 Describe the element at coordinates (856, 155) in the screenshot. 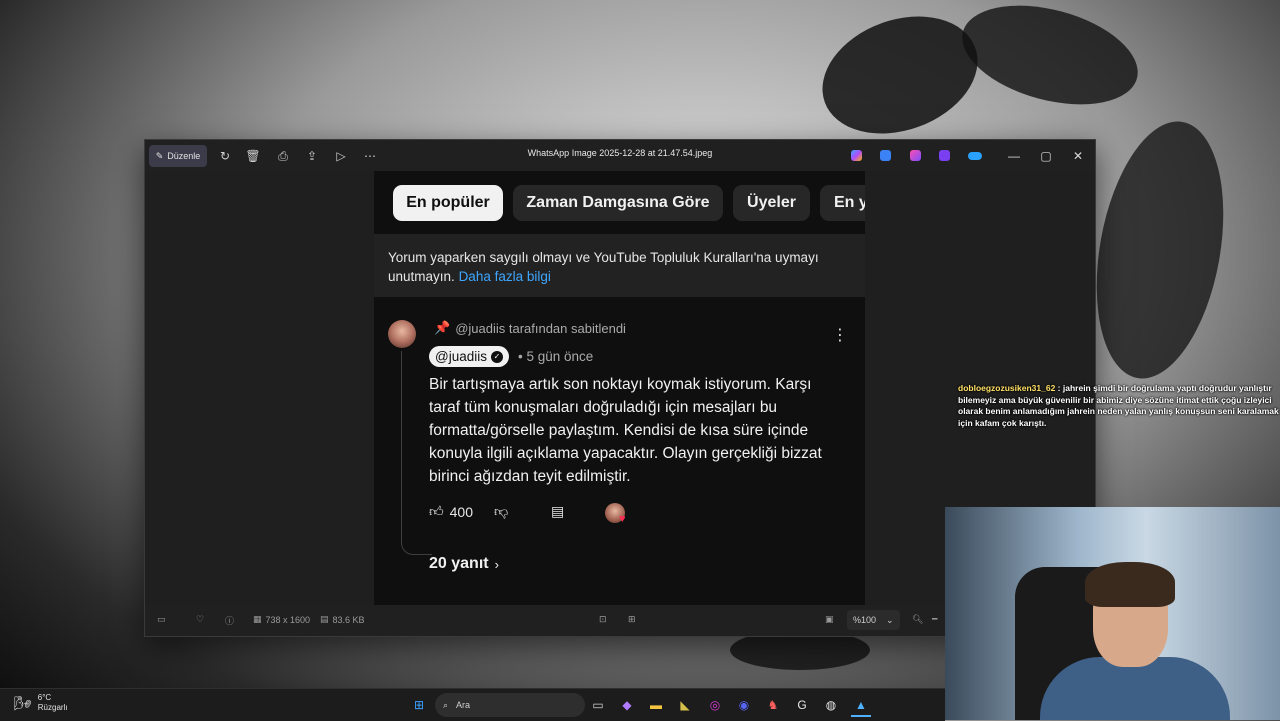

I see `copilot-icon` at that location.